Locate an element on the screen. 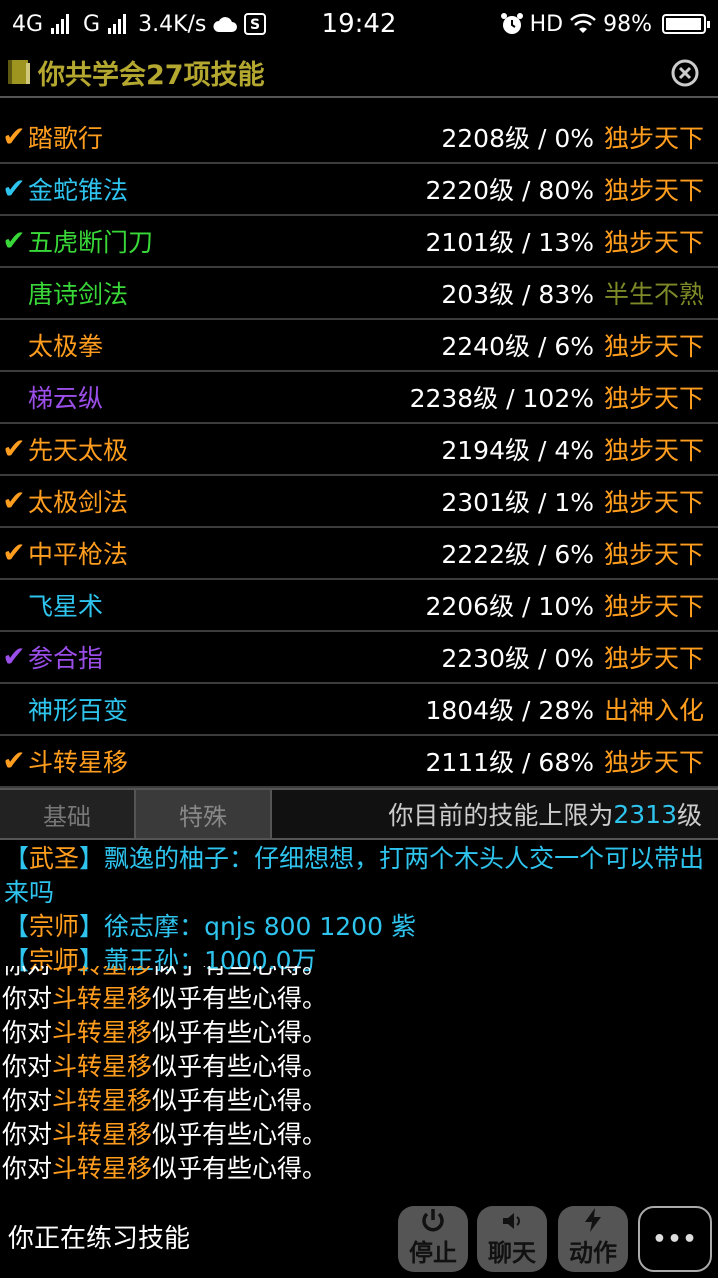 This screenshot has height=1278, width=718. skill-stat: 2111级 / 68% 独步天下 is located at coordinates (564, 761).